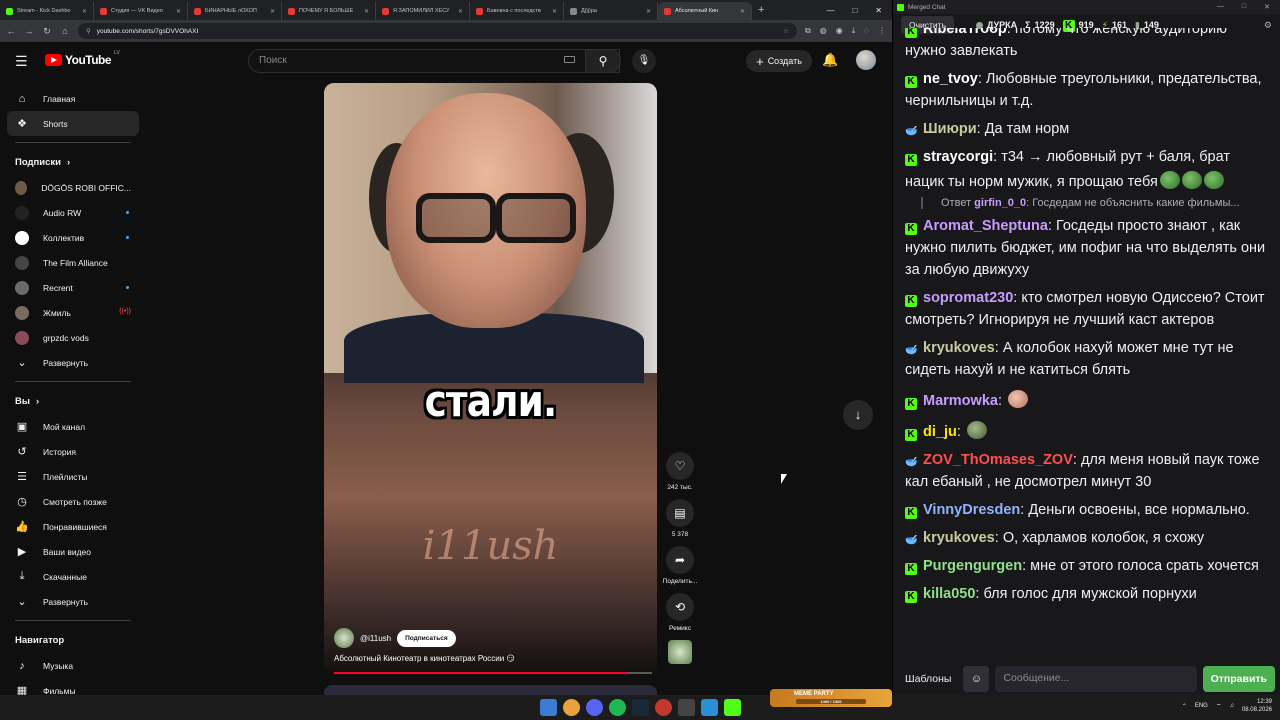 This screenshot has width=1280, height=720. I want to click on site-info-icon: ⚲, so click(88, 31).